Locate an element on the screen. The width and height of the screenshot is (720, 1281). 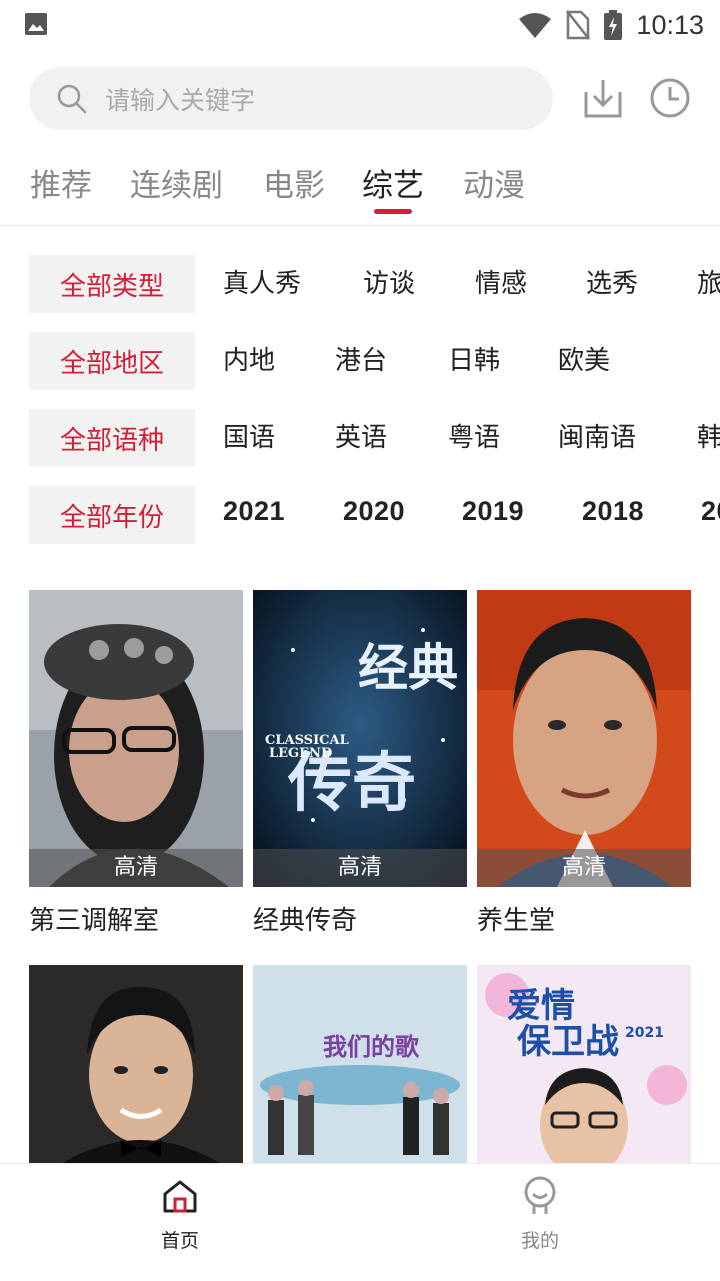
poster-text: 爱情 is located at coordinates (541, 1006).